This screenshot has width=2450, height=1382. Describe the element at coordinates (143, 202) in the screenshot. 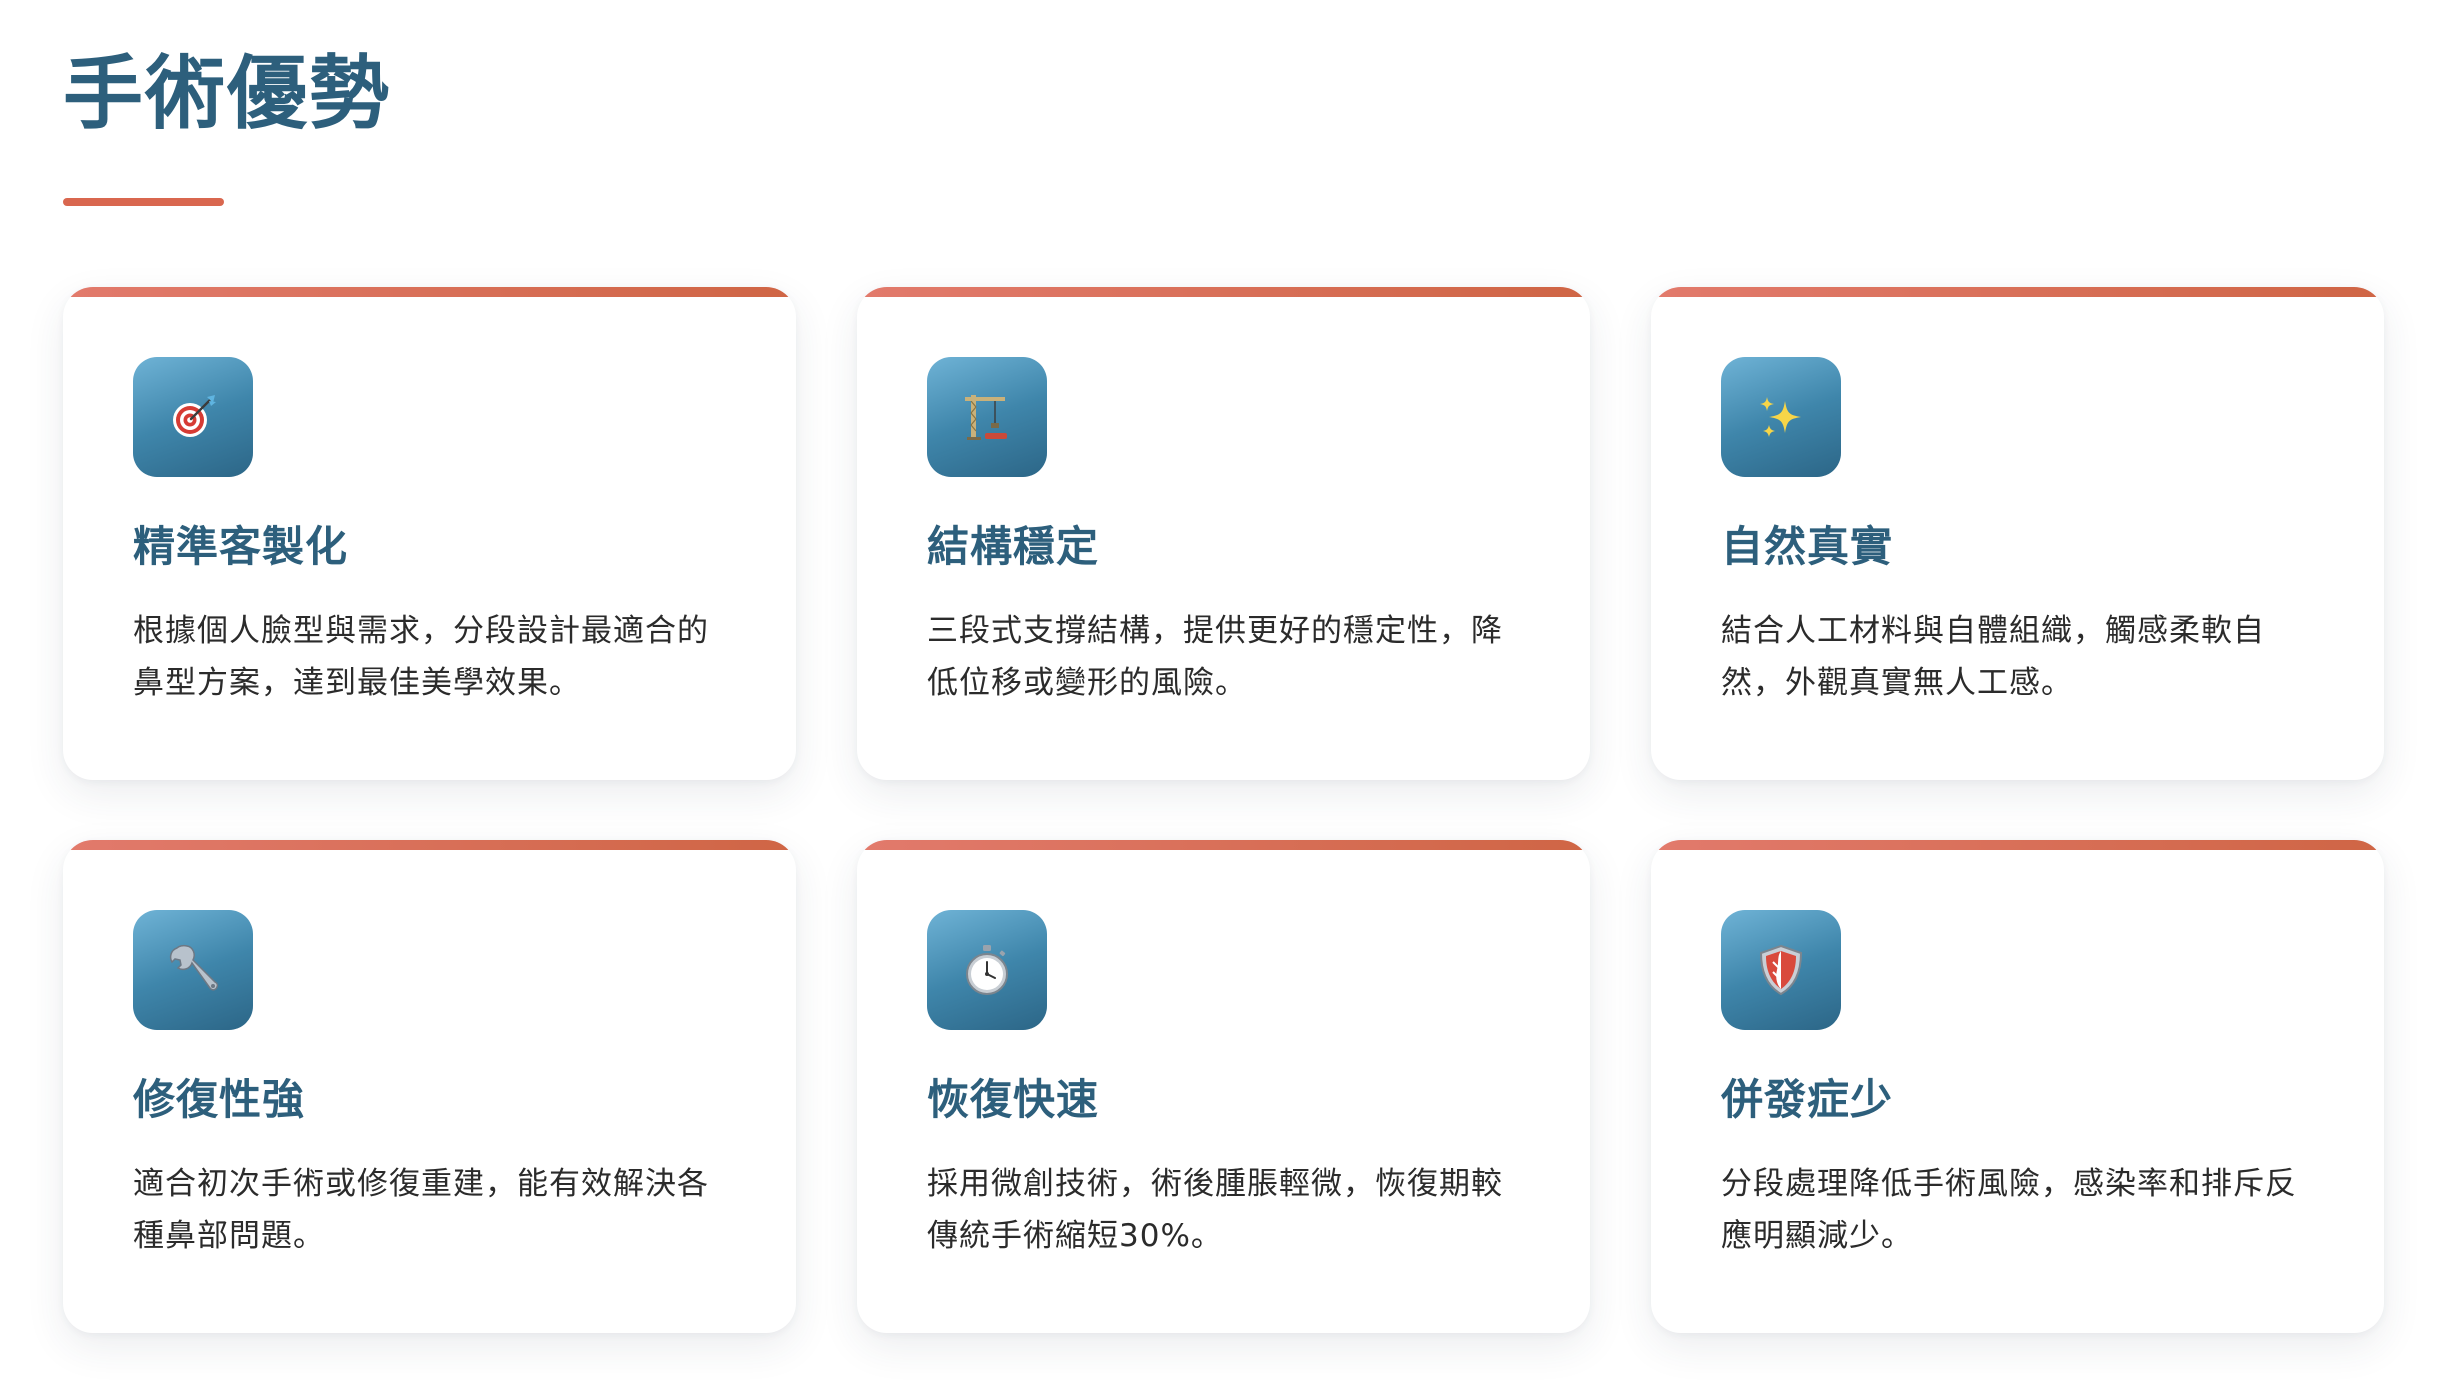

I see `title-underline` at that location.